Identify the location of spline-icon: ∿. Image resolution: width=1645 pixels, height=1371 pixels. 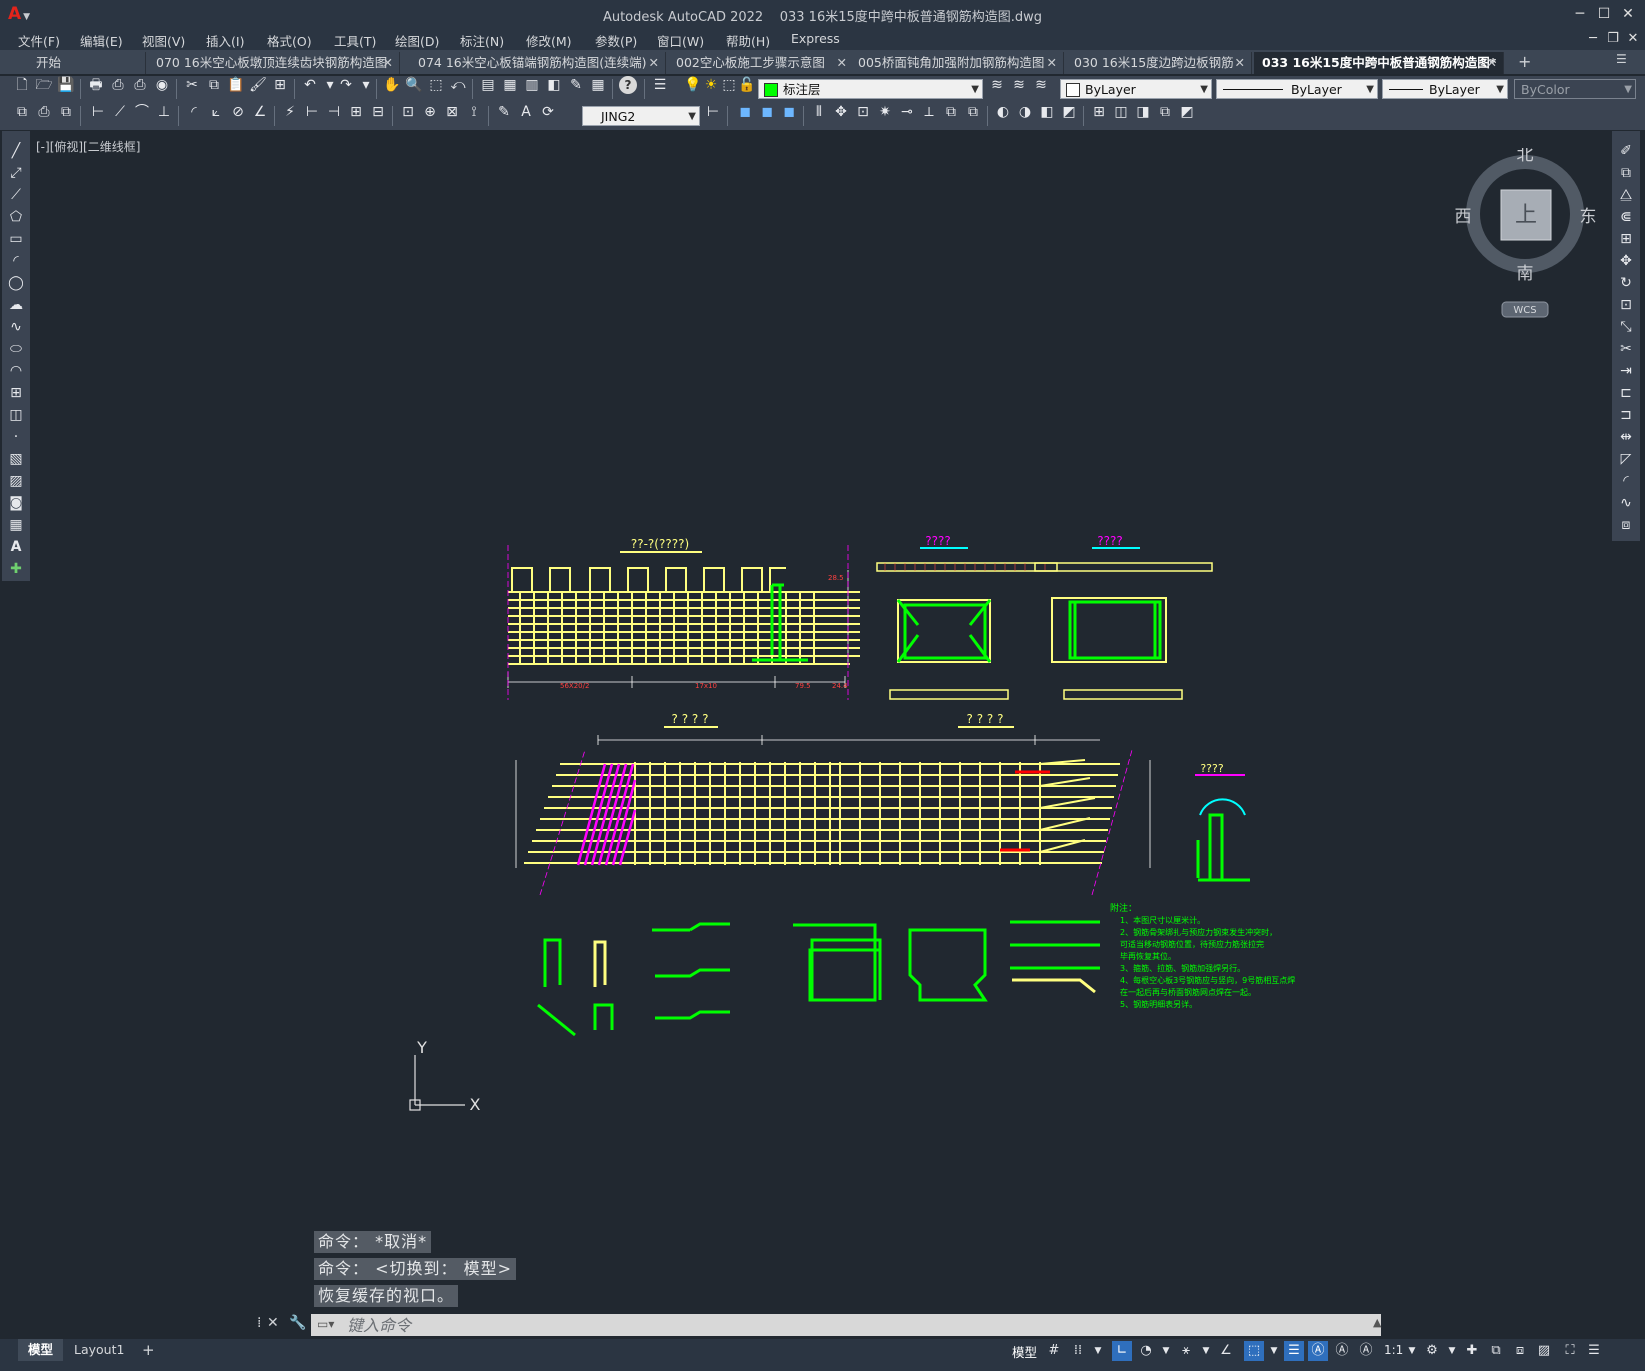
(16, 327).